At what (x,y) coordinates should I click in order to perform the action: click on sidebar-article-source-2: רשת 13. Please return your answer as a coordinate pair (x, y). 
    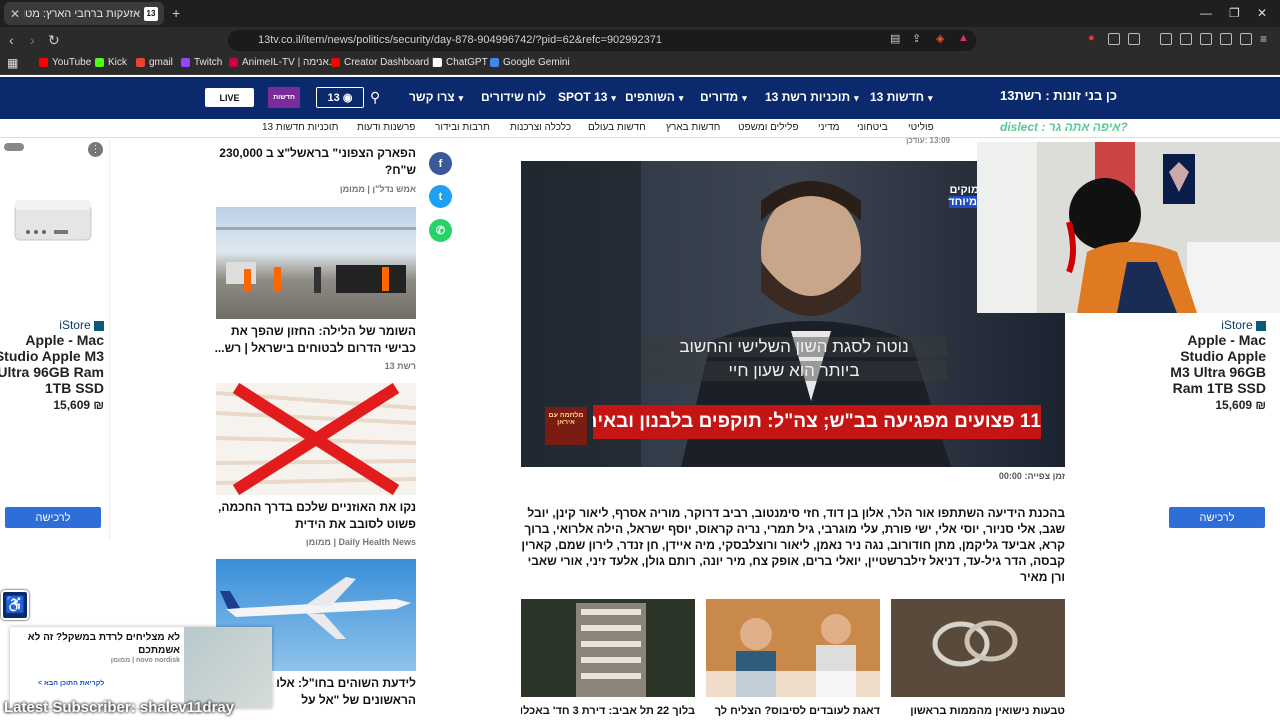
    Looking at the image, I should click on (400, 366).